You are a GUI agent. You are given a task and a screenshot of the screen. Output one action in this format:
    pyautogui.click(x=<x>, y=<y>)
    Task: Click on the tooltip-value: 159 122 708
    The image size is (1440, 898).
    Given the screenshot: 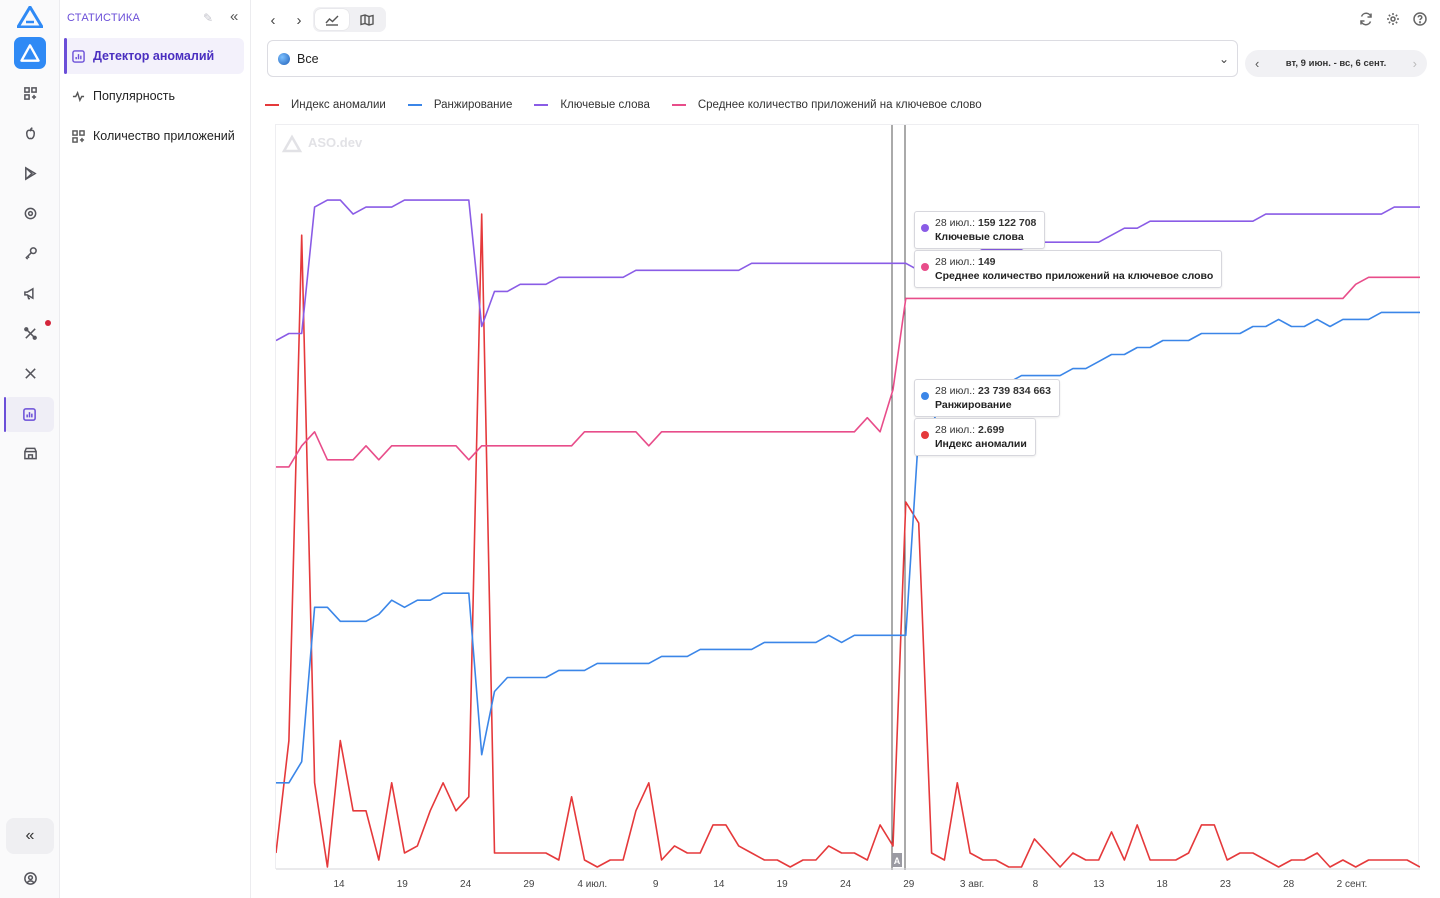 What is the action you would take?
    pyautogui.click(x=1007, y=223)
    